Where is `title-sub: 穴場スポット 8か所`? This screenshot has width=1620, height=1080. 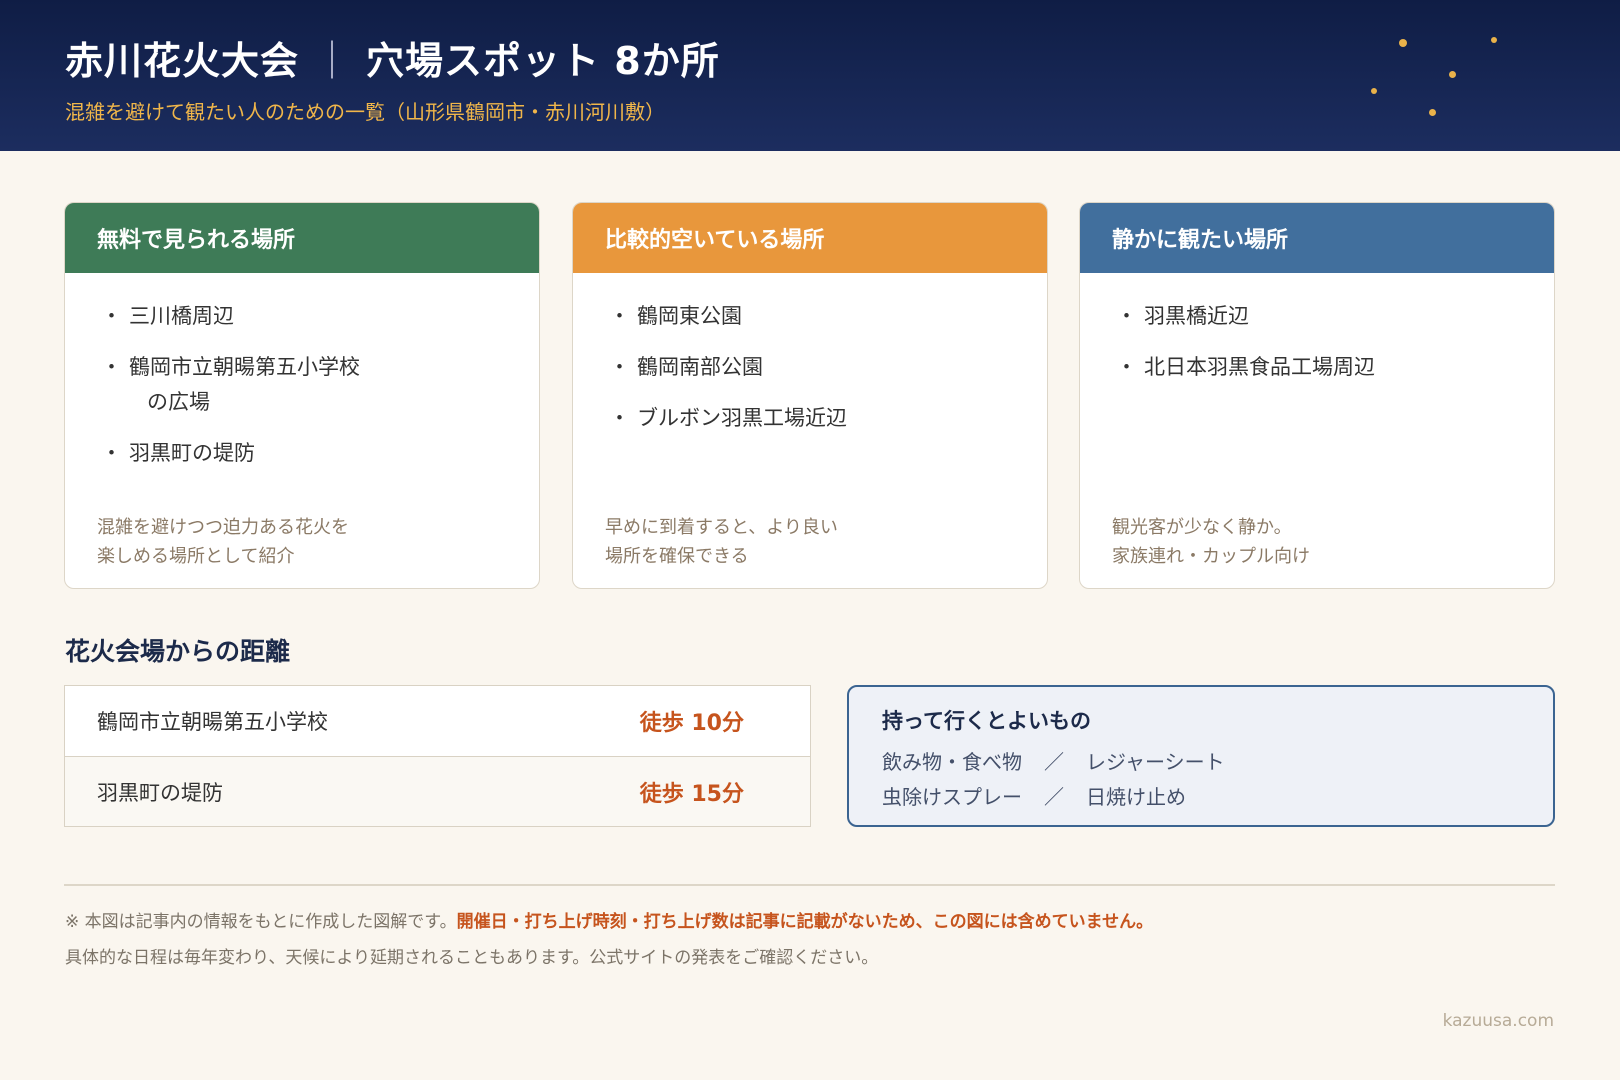 title-sub: 穴場スポット 8か所 is located at coordinates (543, 61).